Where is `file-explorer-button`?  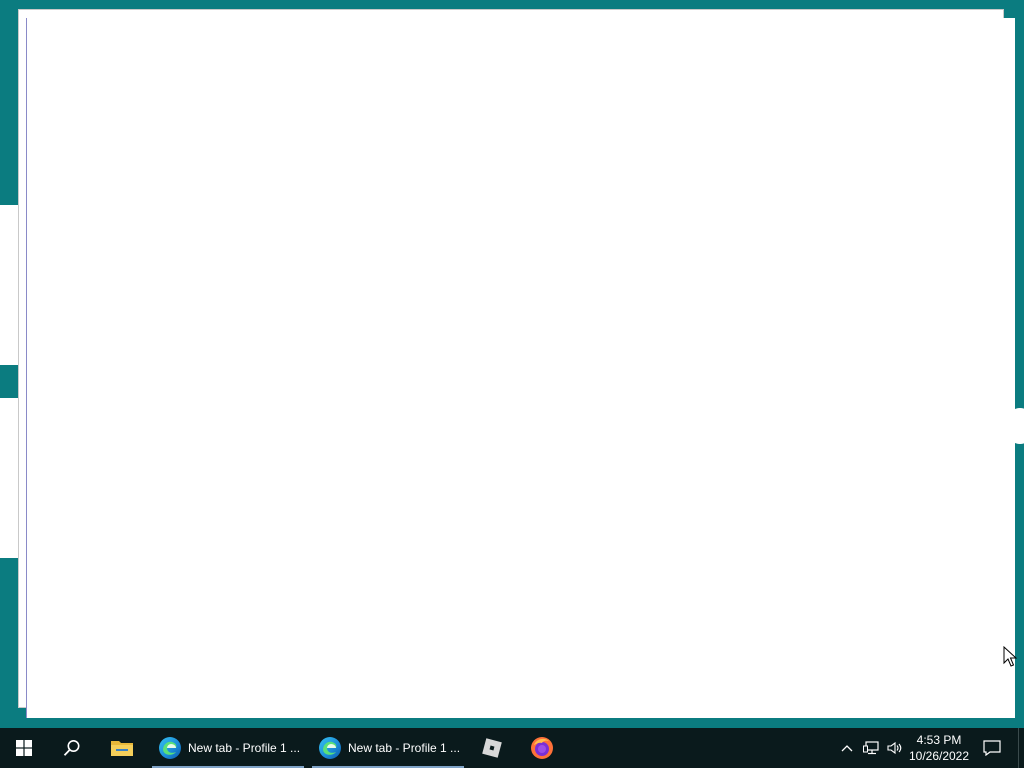
file-explorer-button is located at coordinates (122, 748).